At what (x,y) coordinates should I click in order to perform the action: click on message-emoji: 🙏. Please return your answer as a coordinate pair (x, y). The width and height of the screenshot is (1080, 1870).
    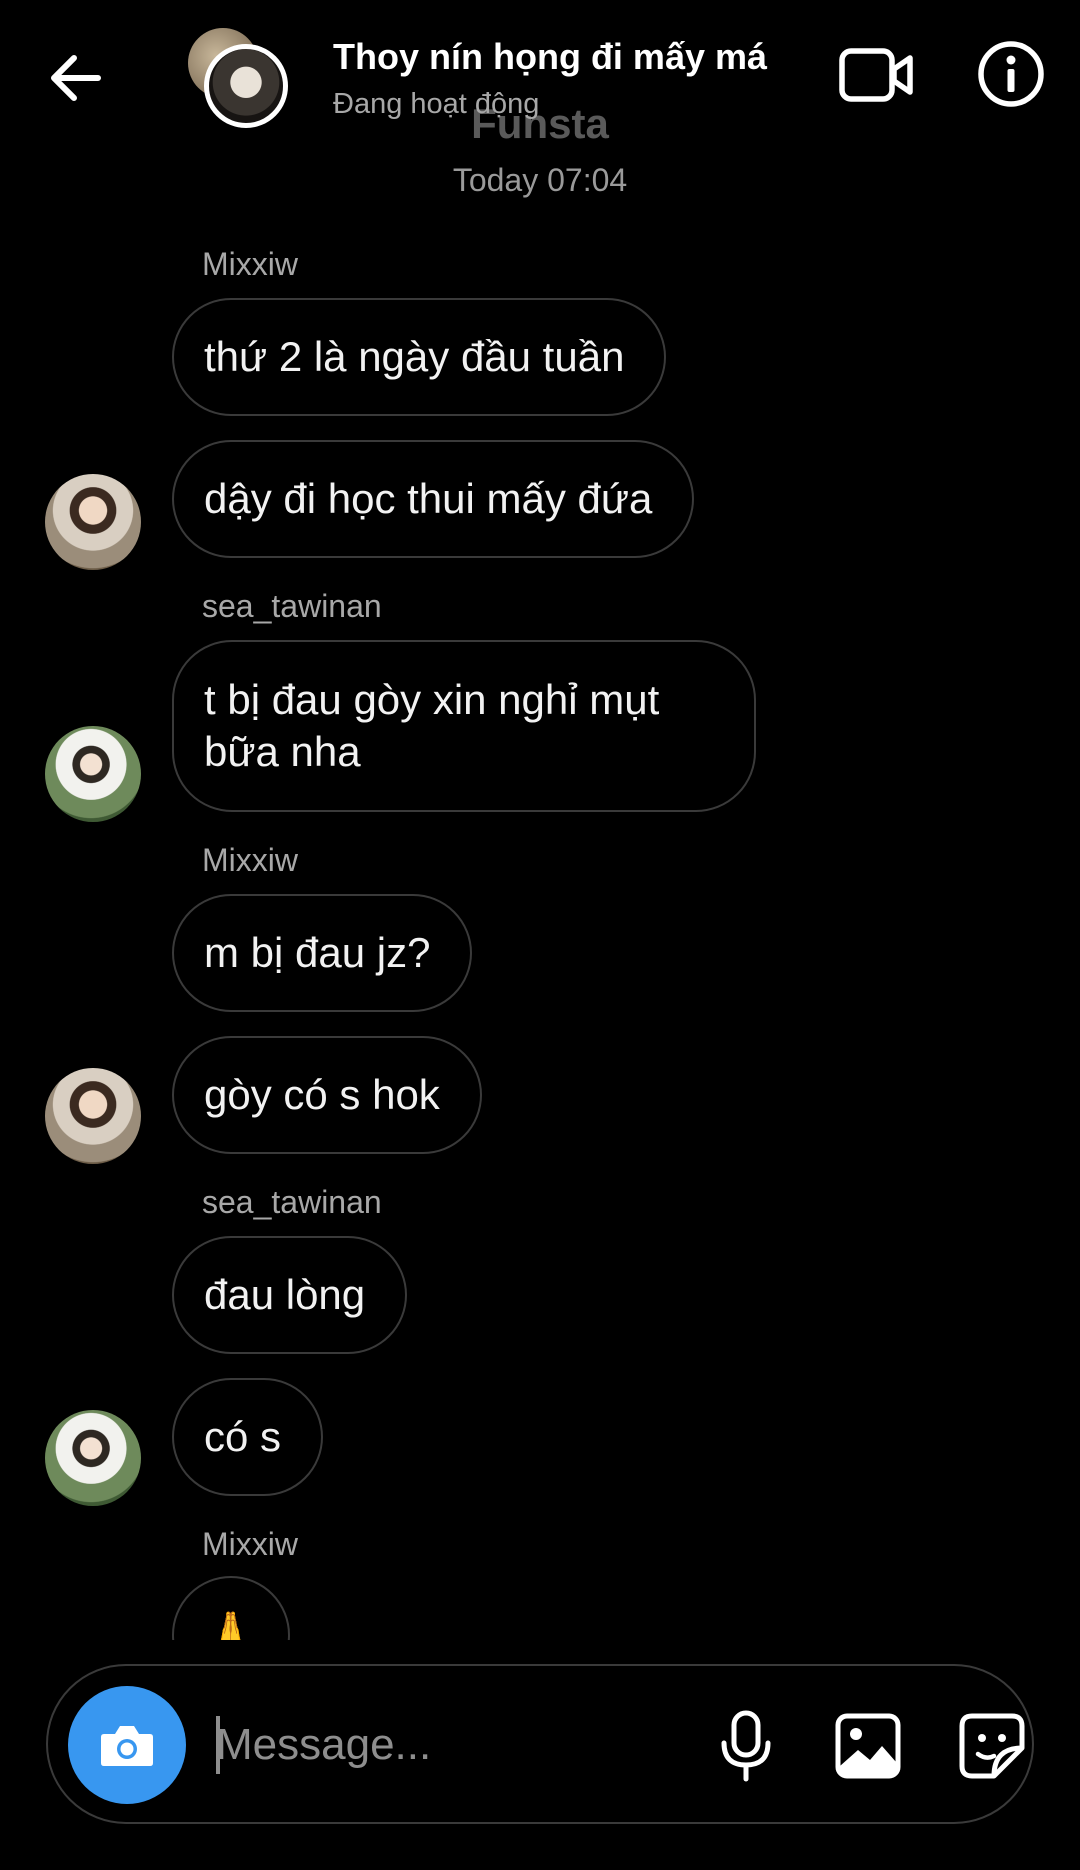
    Looking at the image, I should click on (231, 1624).